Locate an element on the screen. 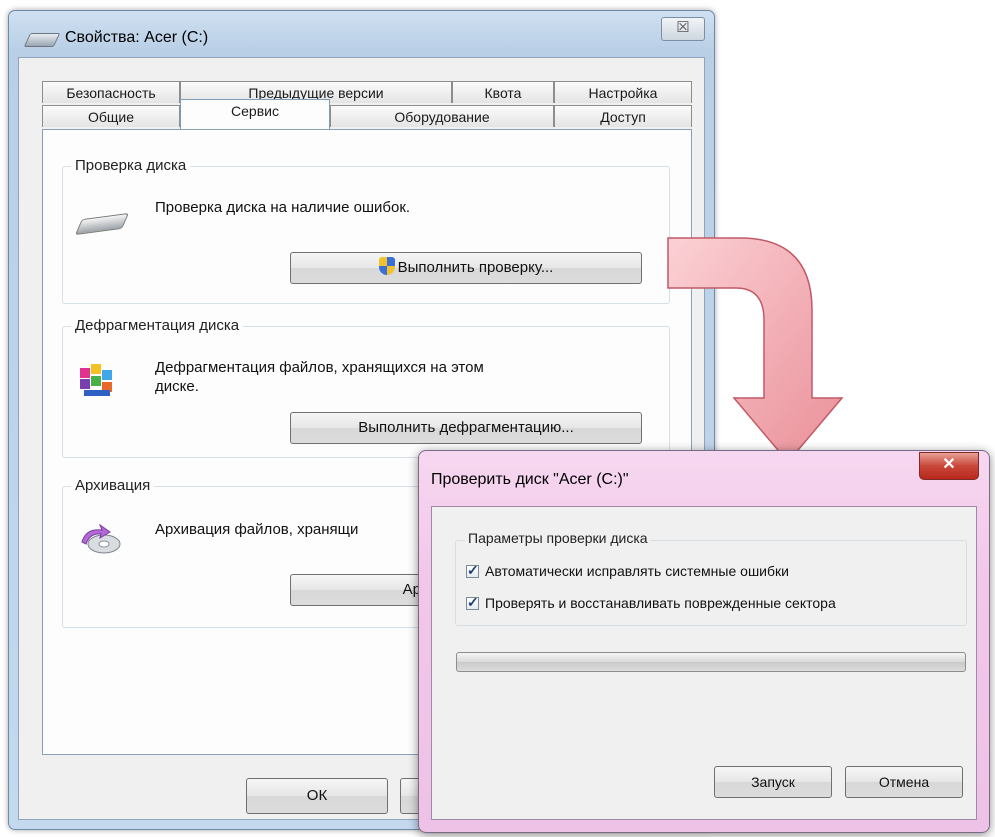  tab-row-2: Общие Сервис Оборудование Доступ is located at coordinates (367, 114).